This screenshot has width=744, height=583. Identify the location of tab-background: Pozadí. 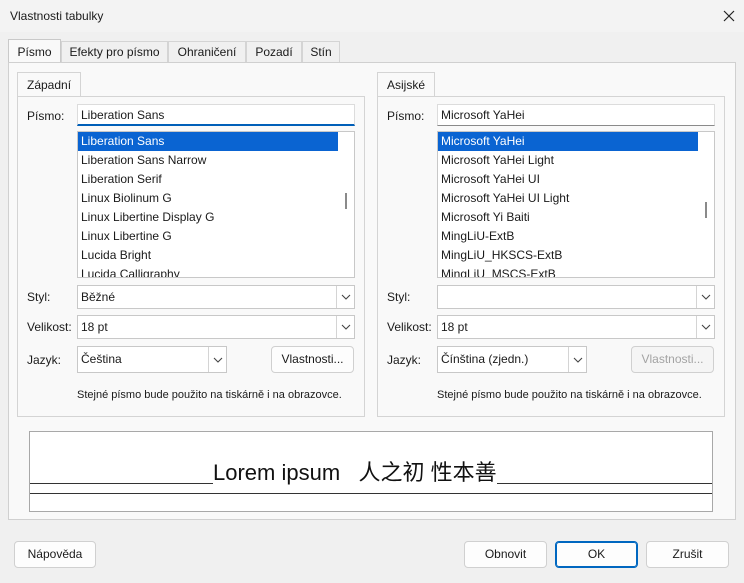
(274, 52).